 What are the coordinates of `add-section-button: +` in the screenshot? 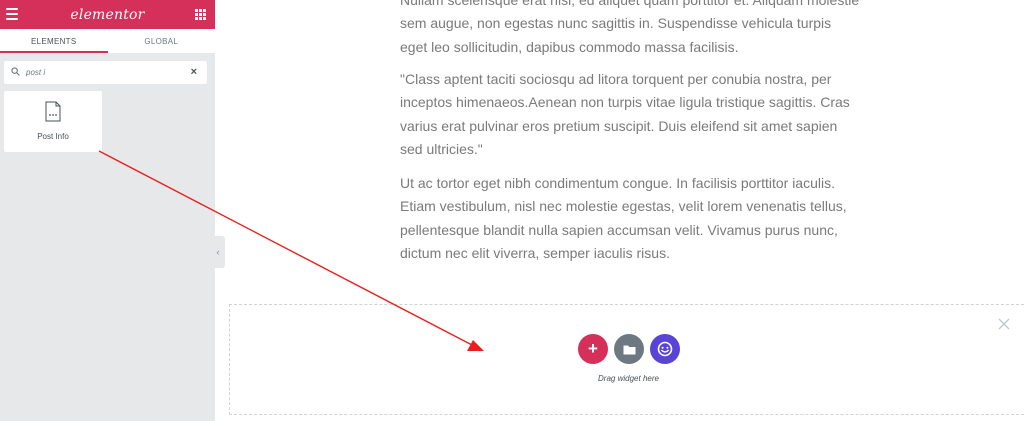 It's located at (593, 349).